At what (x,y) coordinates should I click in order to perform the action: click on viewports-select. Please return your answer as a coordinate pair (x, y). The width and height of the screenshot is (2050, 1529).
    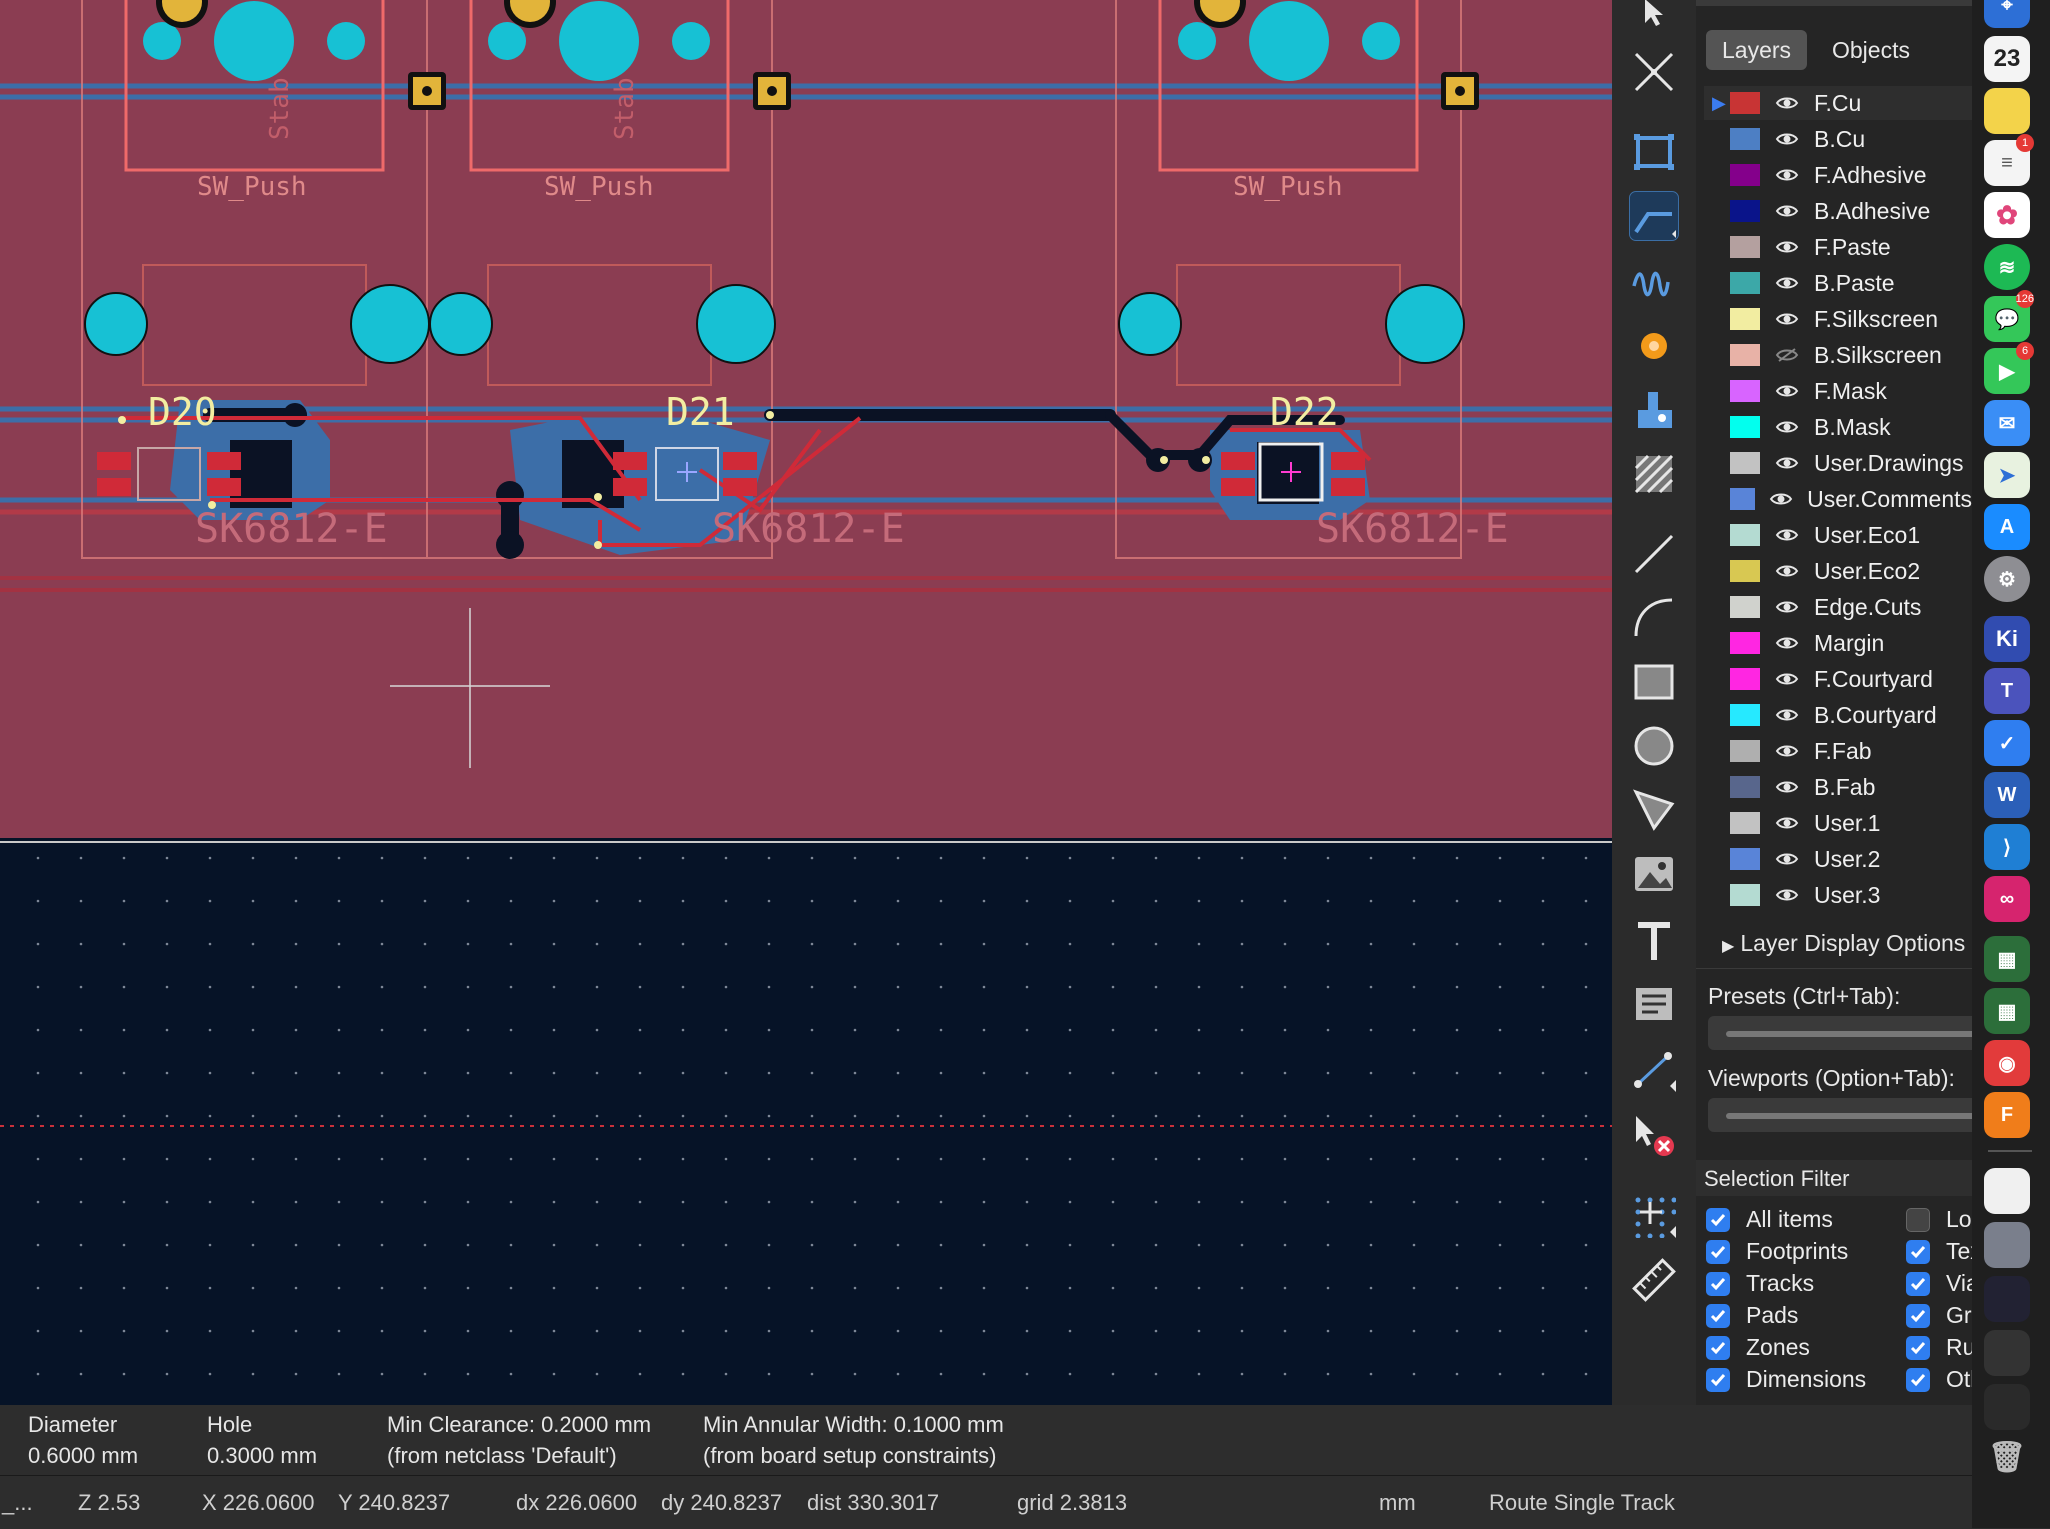
    Looking at the image, I should click on (1840, 1115).